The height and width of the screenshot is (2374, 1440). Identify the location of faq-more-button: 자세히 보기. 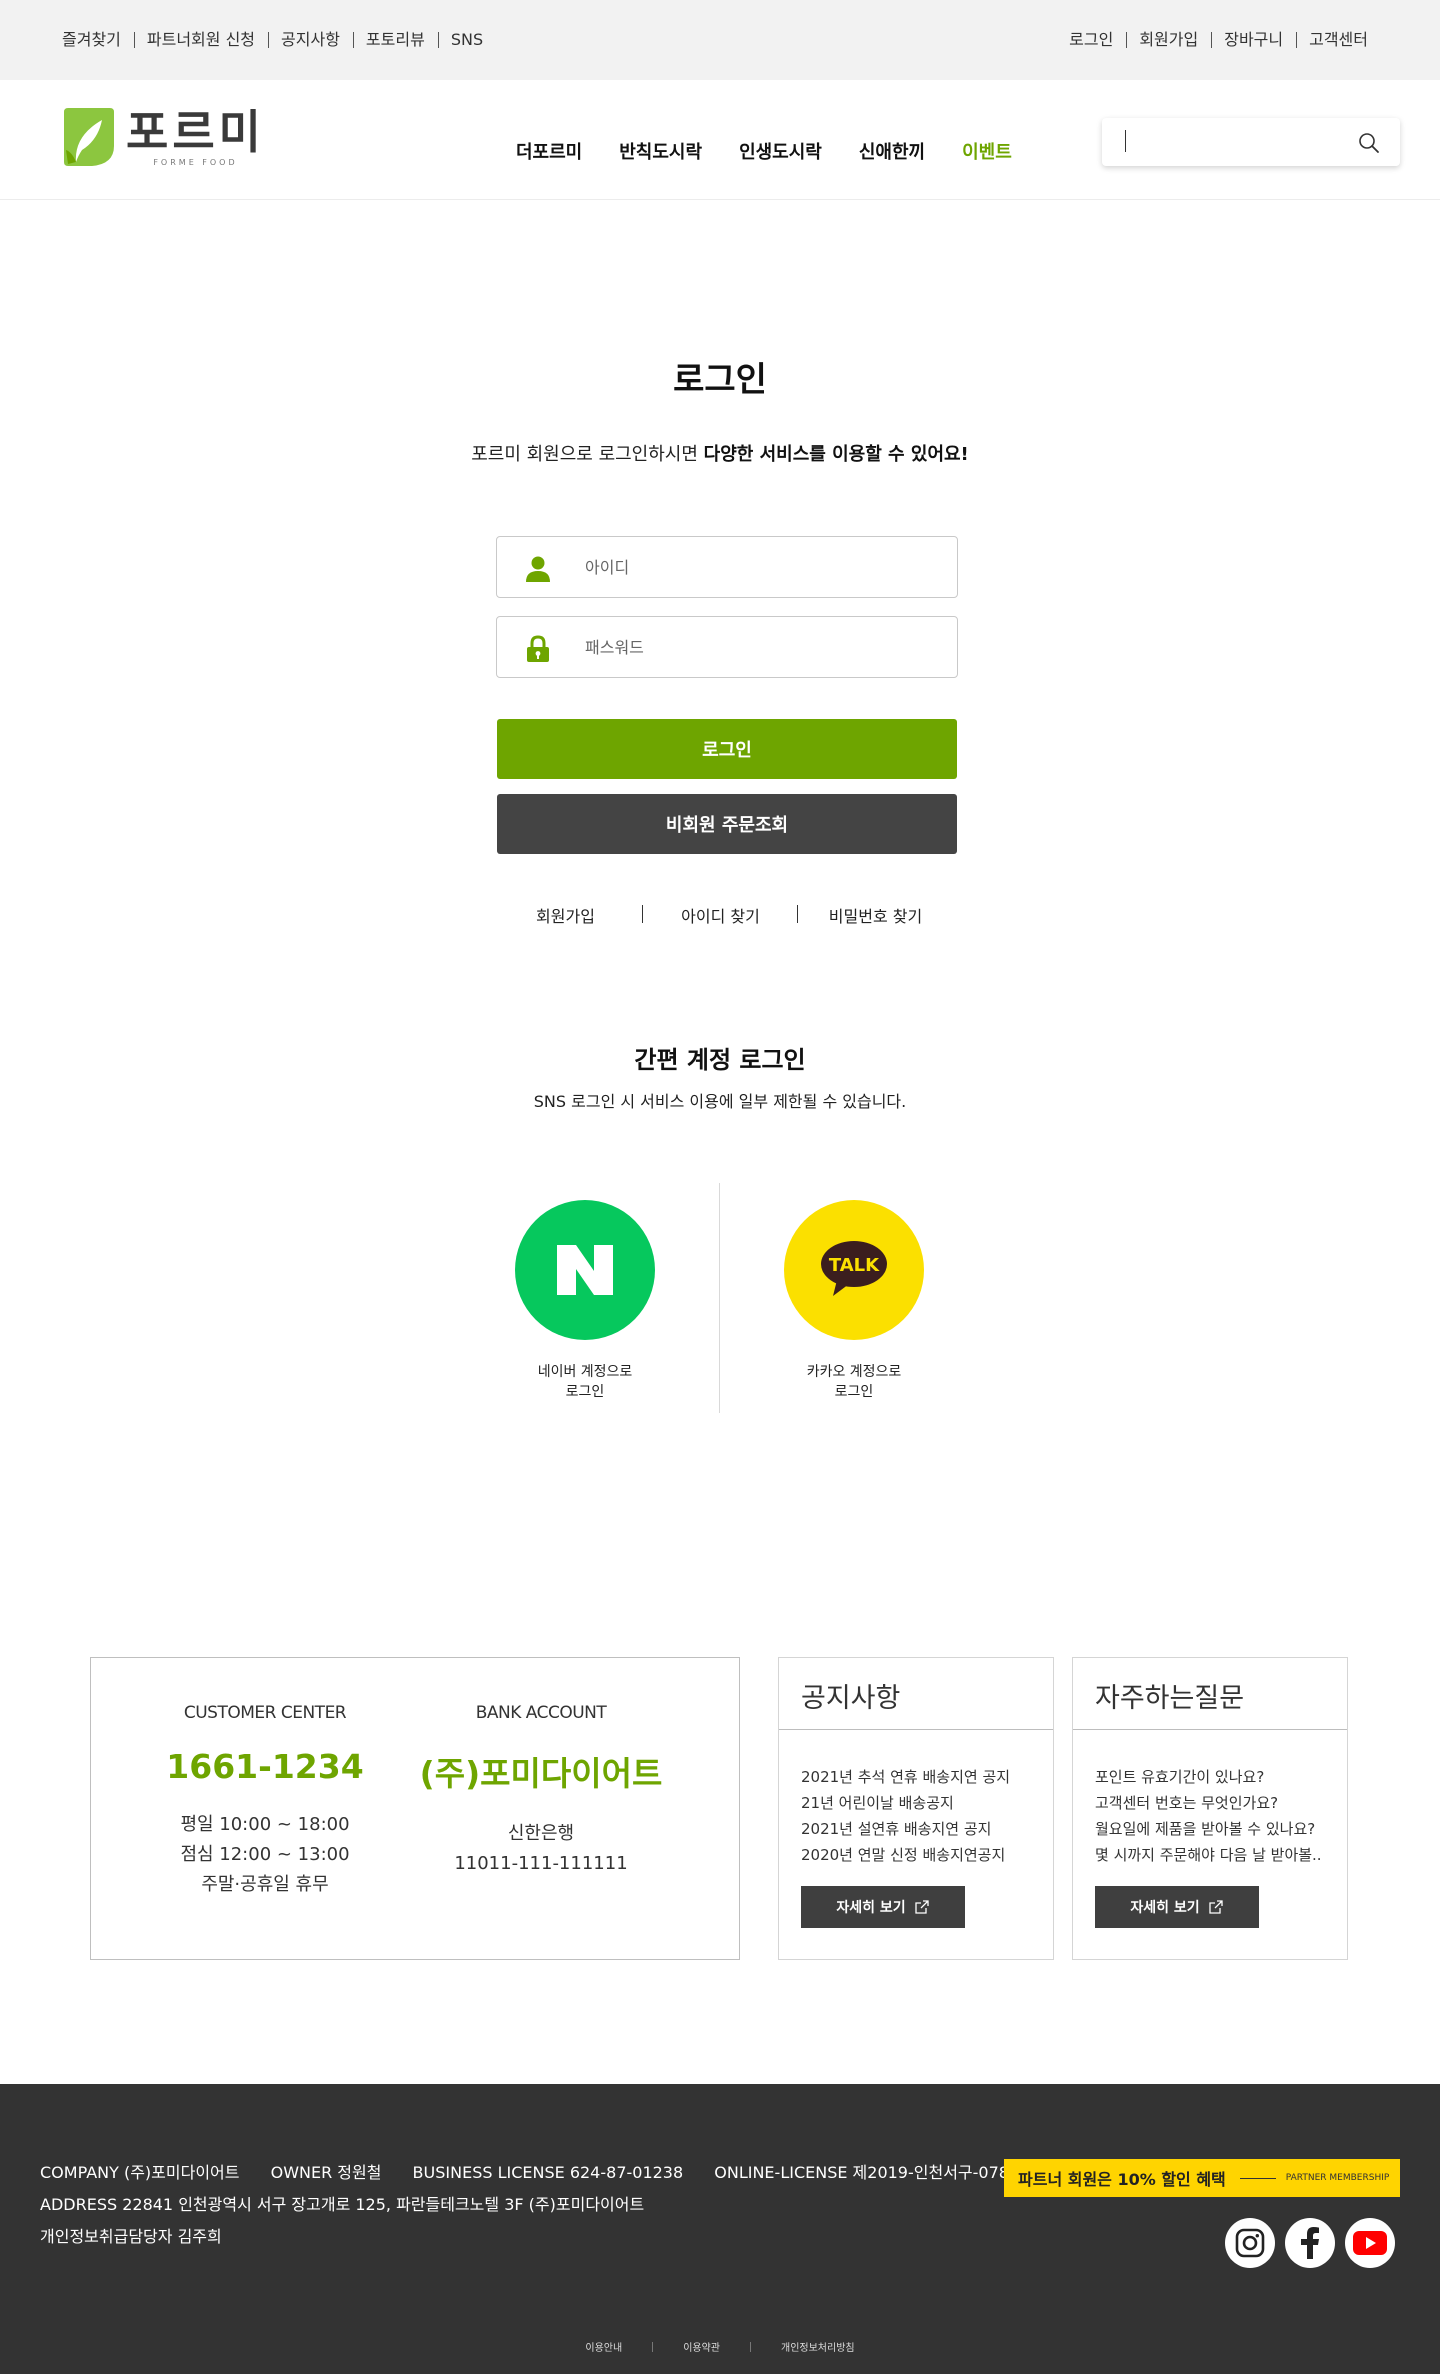
(1177, 1907).